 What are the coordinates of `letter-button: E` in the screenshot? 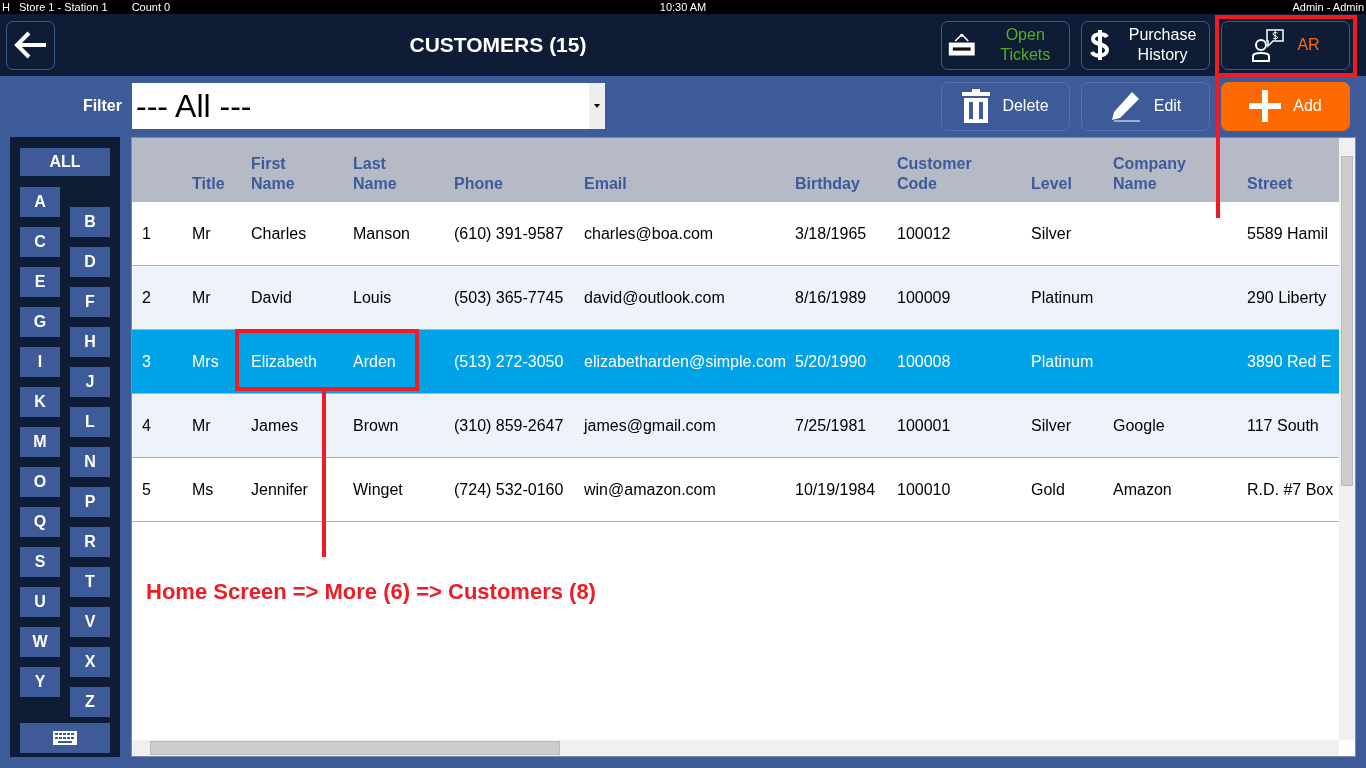 It's located at (40, 282).